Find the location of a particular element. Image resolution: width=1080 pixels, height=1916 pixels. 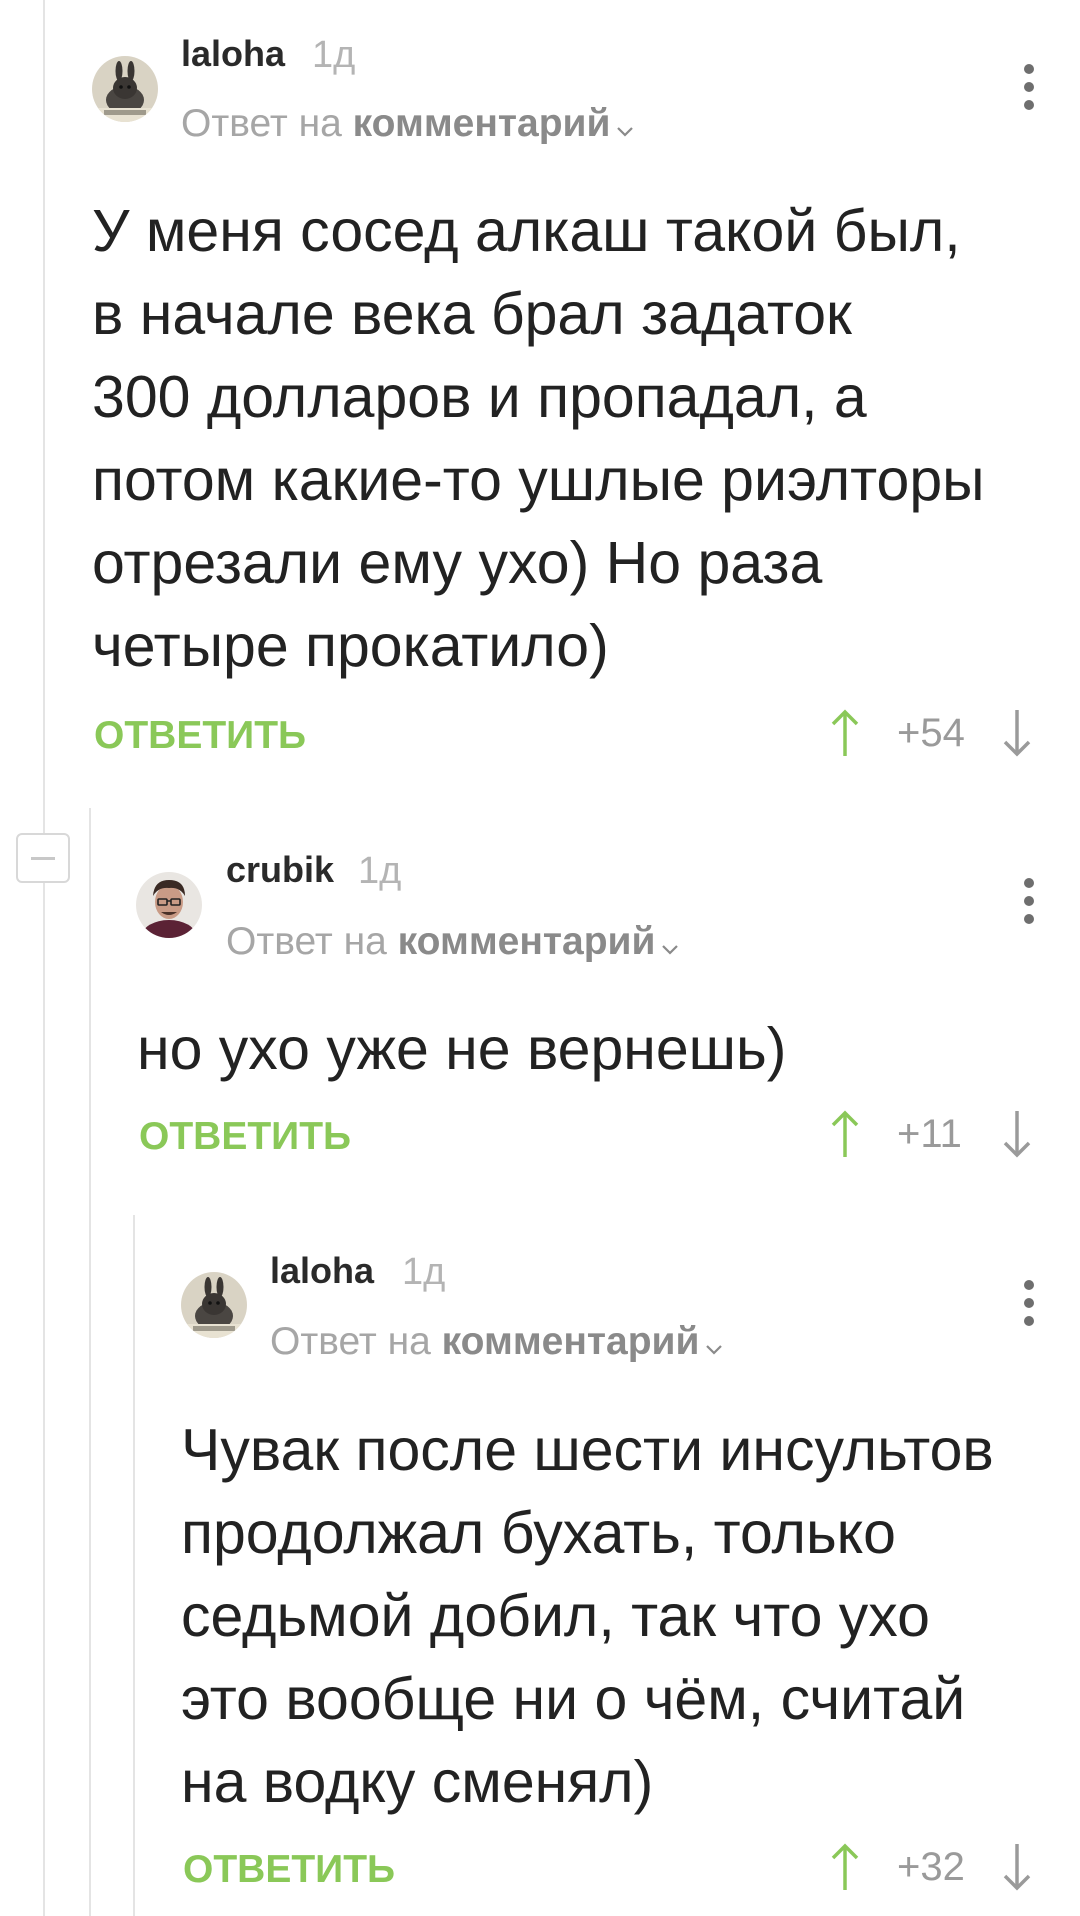

comment-line: потом какие-то ушлые риэлторы is located at coordinates (538, 480).